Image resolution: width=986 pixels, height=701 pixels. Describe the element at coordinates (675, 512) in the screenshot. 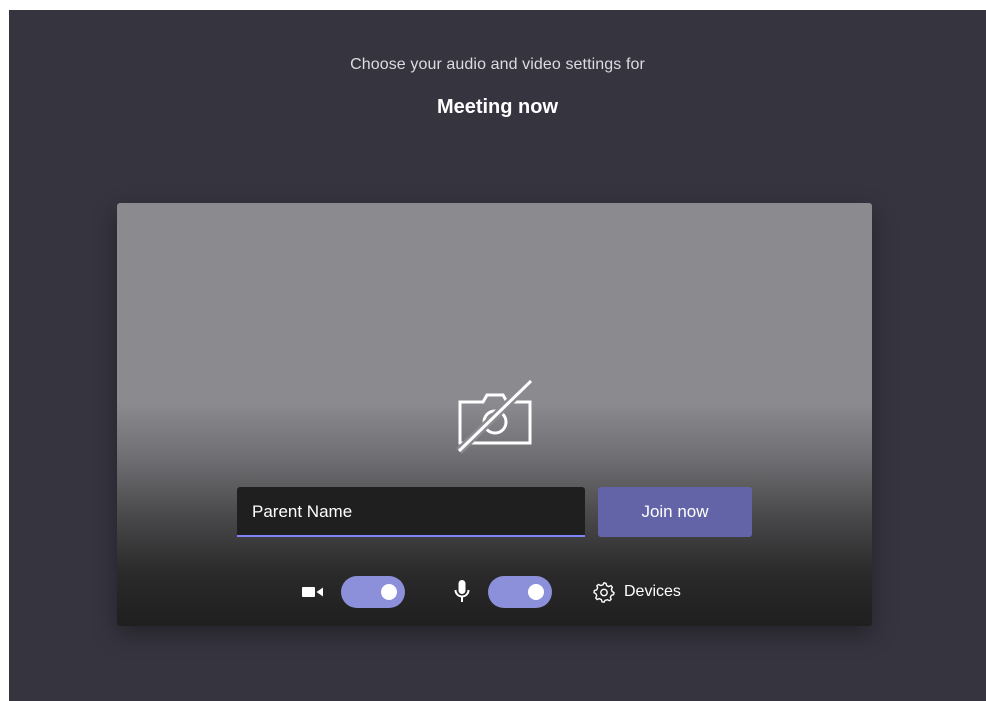

I see `join-now-button: Join now` at that location.